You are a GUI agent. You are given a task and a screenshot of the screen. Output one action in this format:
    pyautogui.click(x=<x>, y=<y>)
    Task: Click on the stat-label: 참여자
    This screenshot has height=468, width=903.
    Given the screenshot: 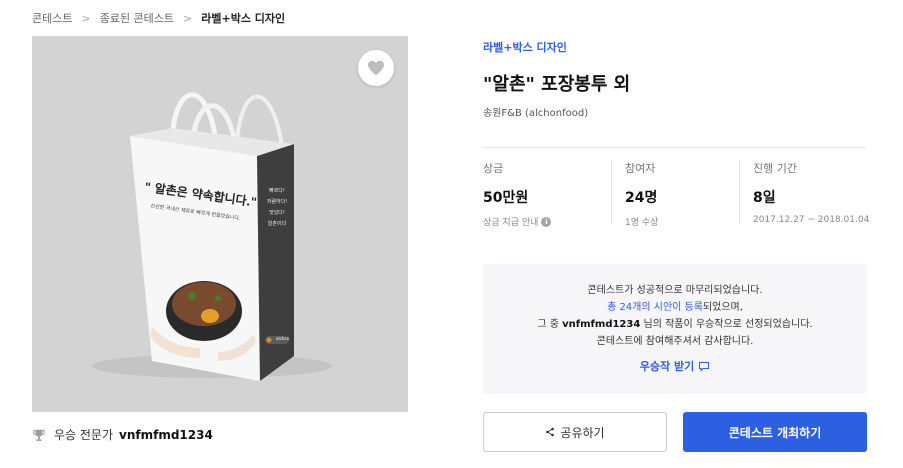 What is the action you would take?
    pyautogui.click(x=640, y=168)
    